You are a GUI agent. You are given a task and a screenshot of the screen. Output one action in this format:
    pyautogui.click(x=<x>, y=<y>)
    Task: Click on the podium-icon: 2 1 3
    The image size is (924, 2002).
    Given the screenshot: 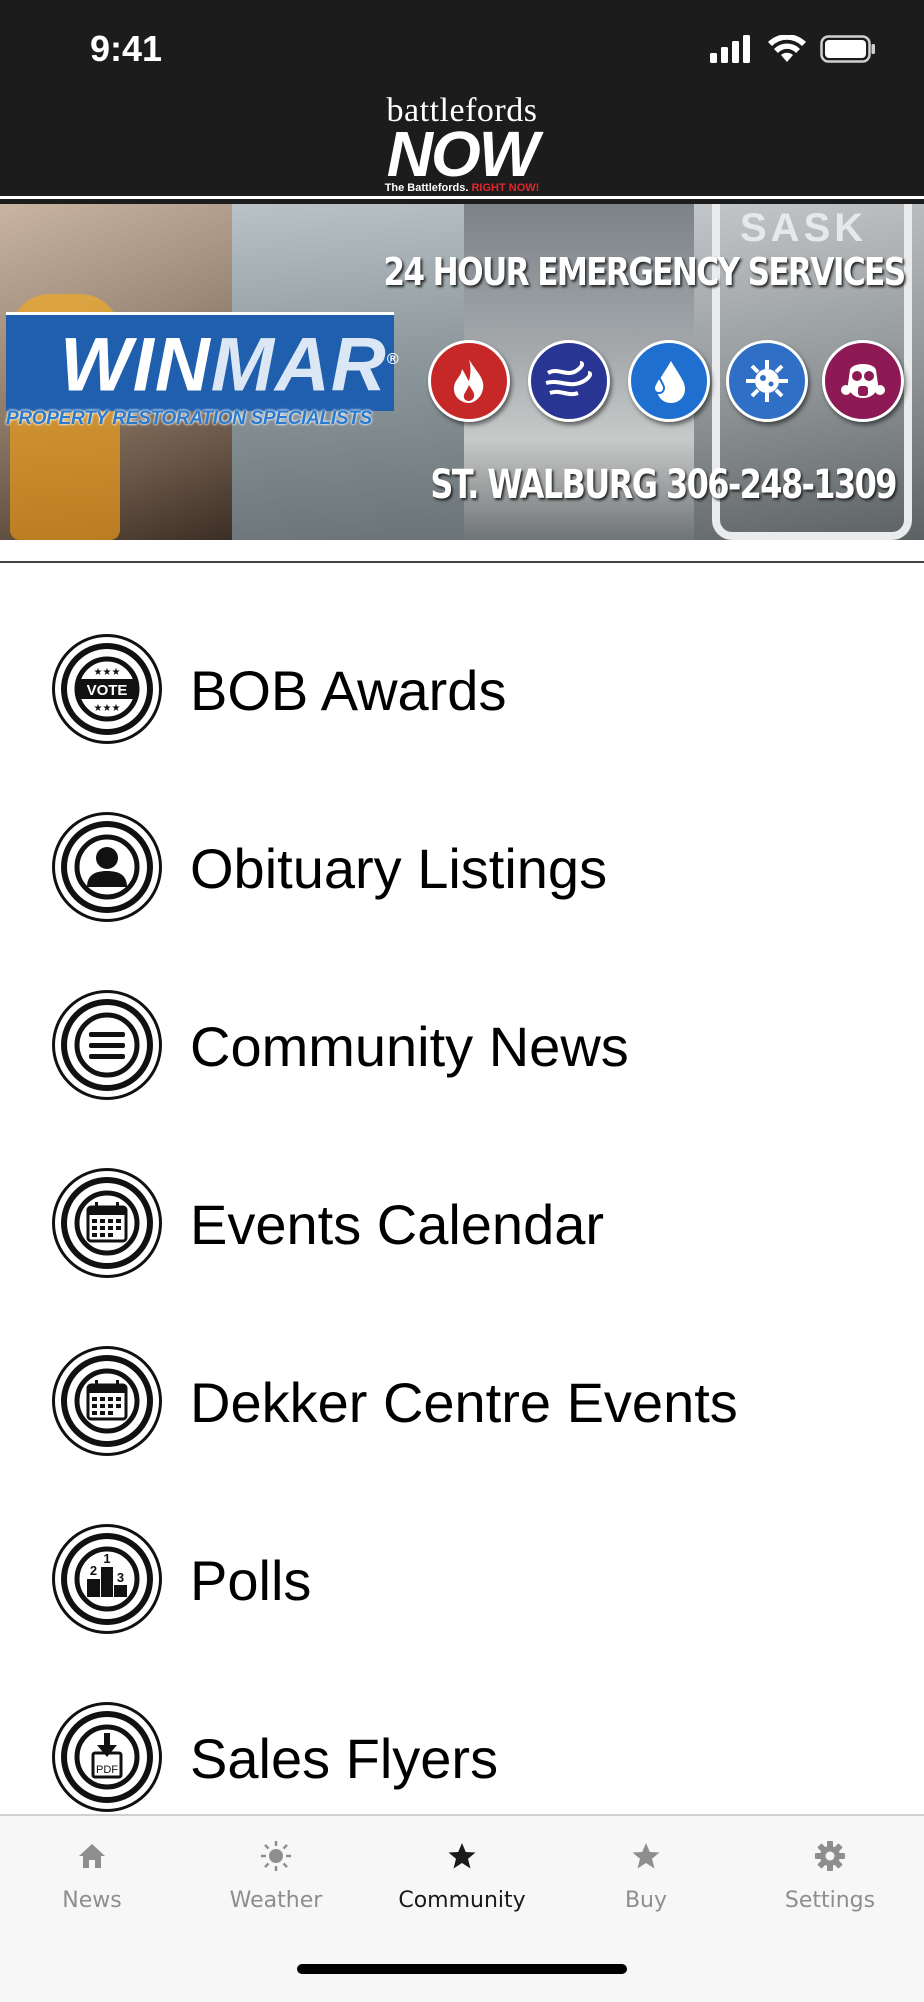 What is the action you would take?
    pyautogui.click(x=107, y=1579)
    